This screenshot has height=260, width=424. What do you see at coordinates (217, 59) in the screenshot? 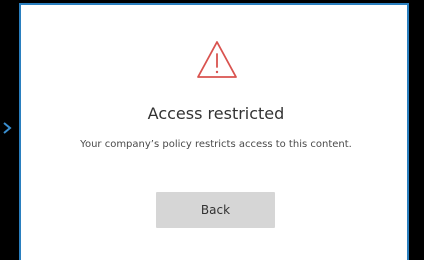
I see `warning-triangle-icon` at bounding box center [217, 59].